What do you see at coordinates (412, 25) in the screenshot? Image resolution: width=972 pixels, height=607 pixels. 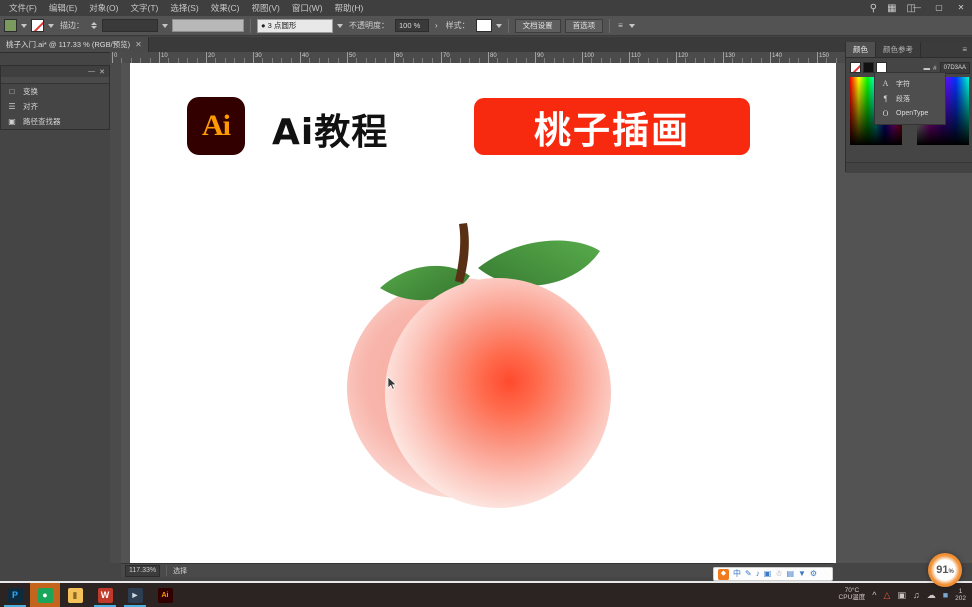 I see `opacity-input: 100 %` at bounding box center [412, 25].